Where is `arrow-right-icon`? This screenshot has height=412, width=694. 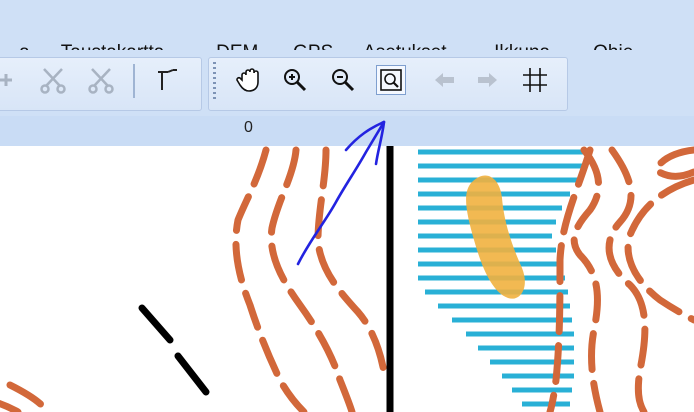
arrow-right-icon is located at coordinates (487, 80).